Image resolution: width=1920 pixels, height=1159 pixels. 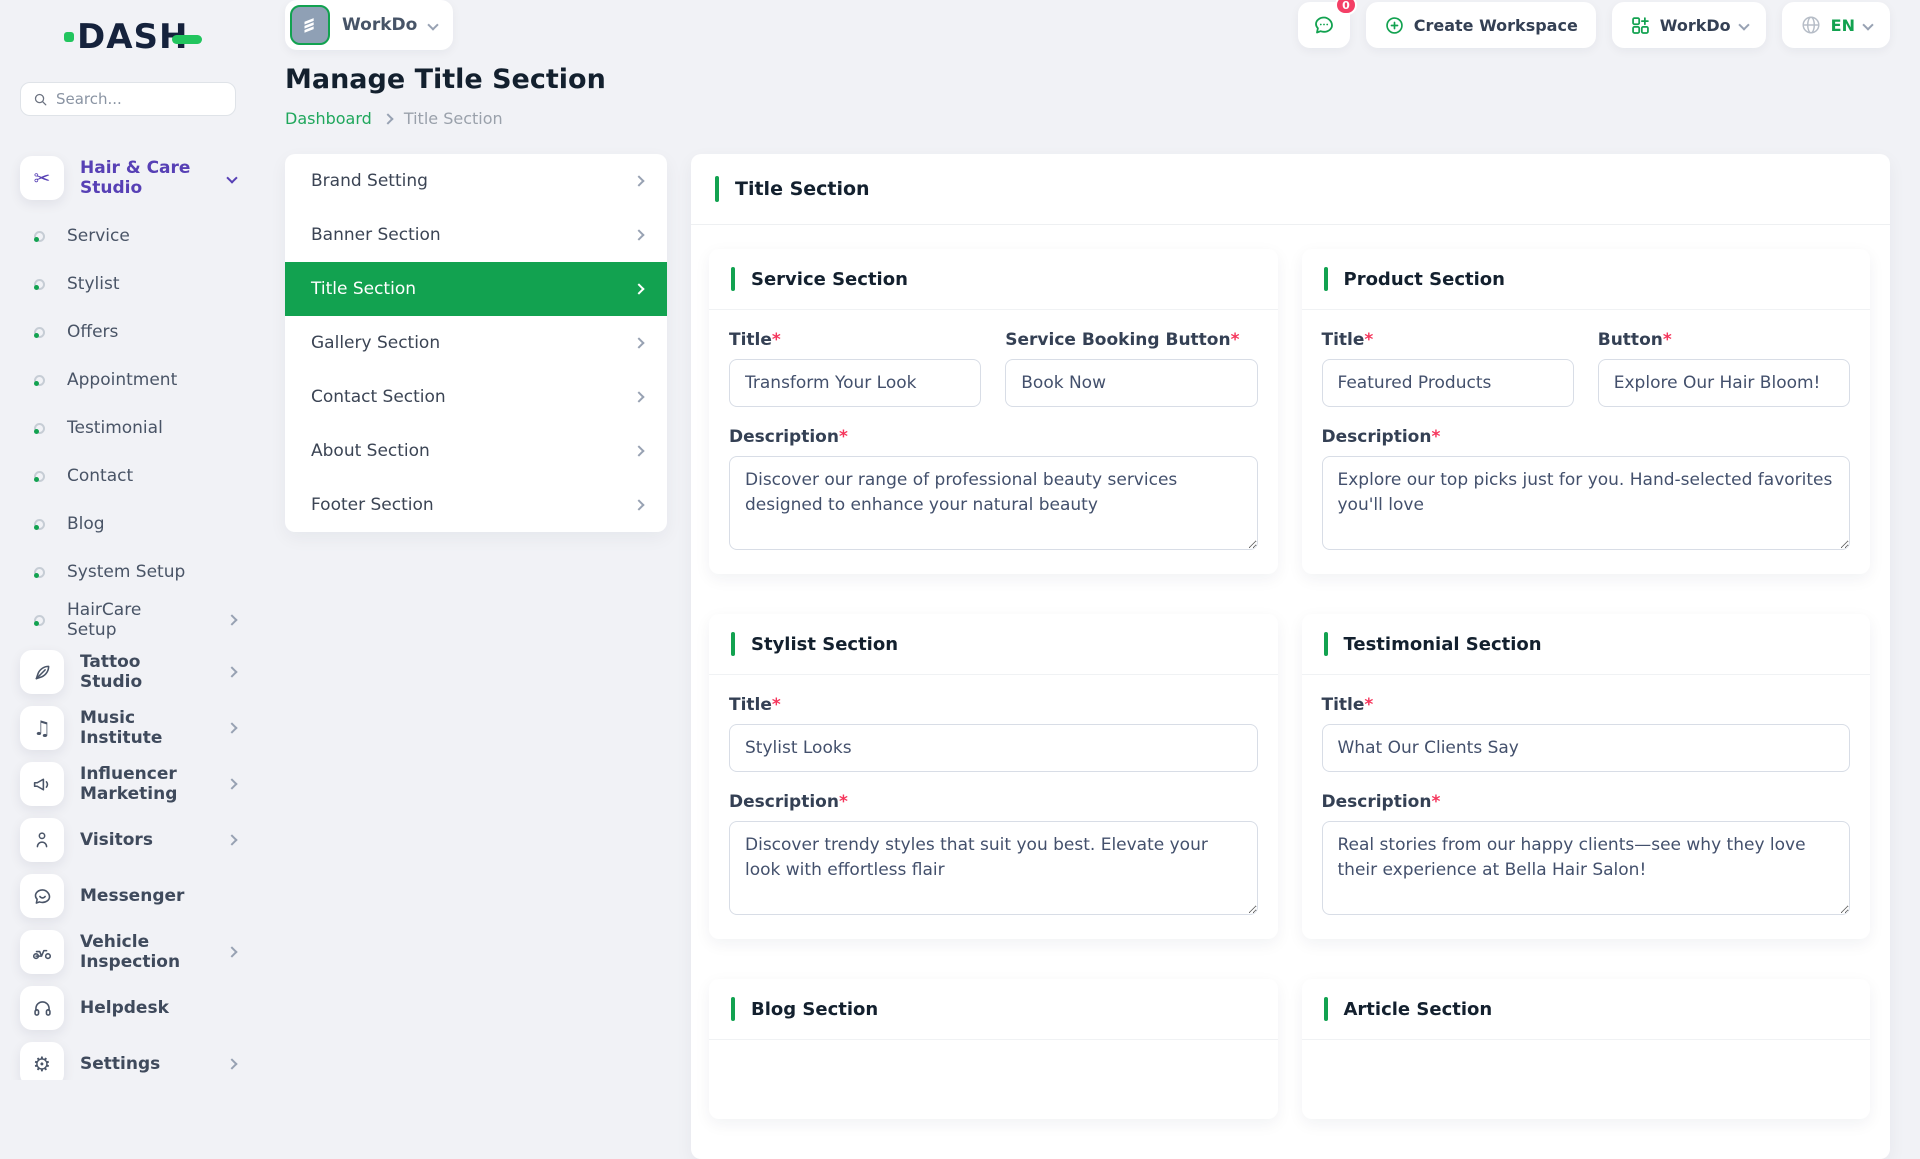 What do you see at coordinates (1480, 25) in the screenshot?
I see `create-workspace-button: Create Workspace` at bounding box center [1480, 25].